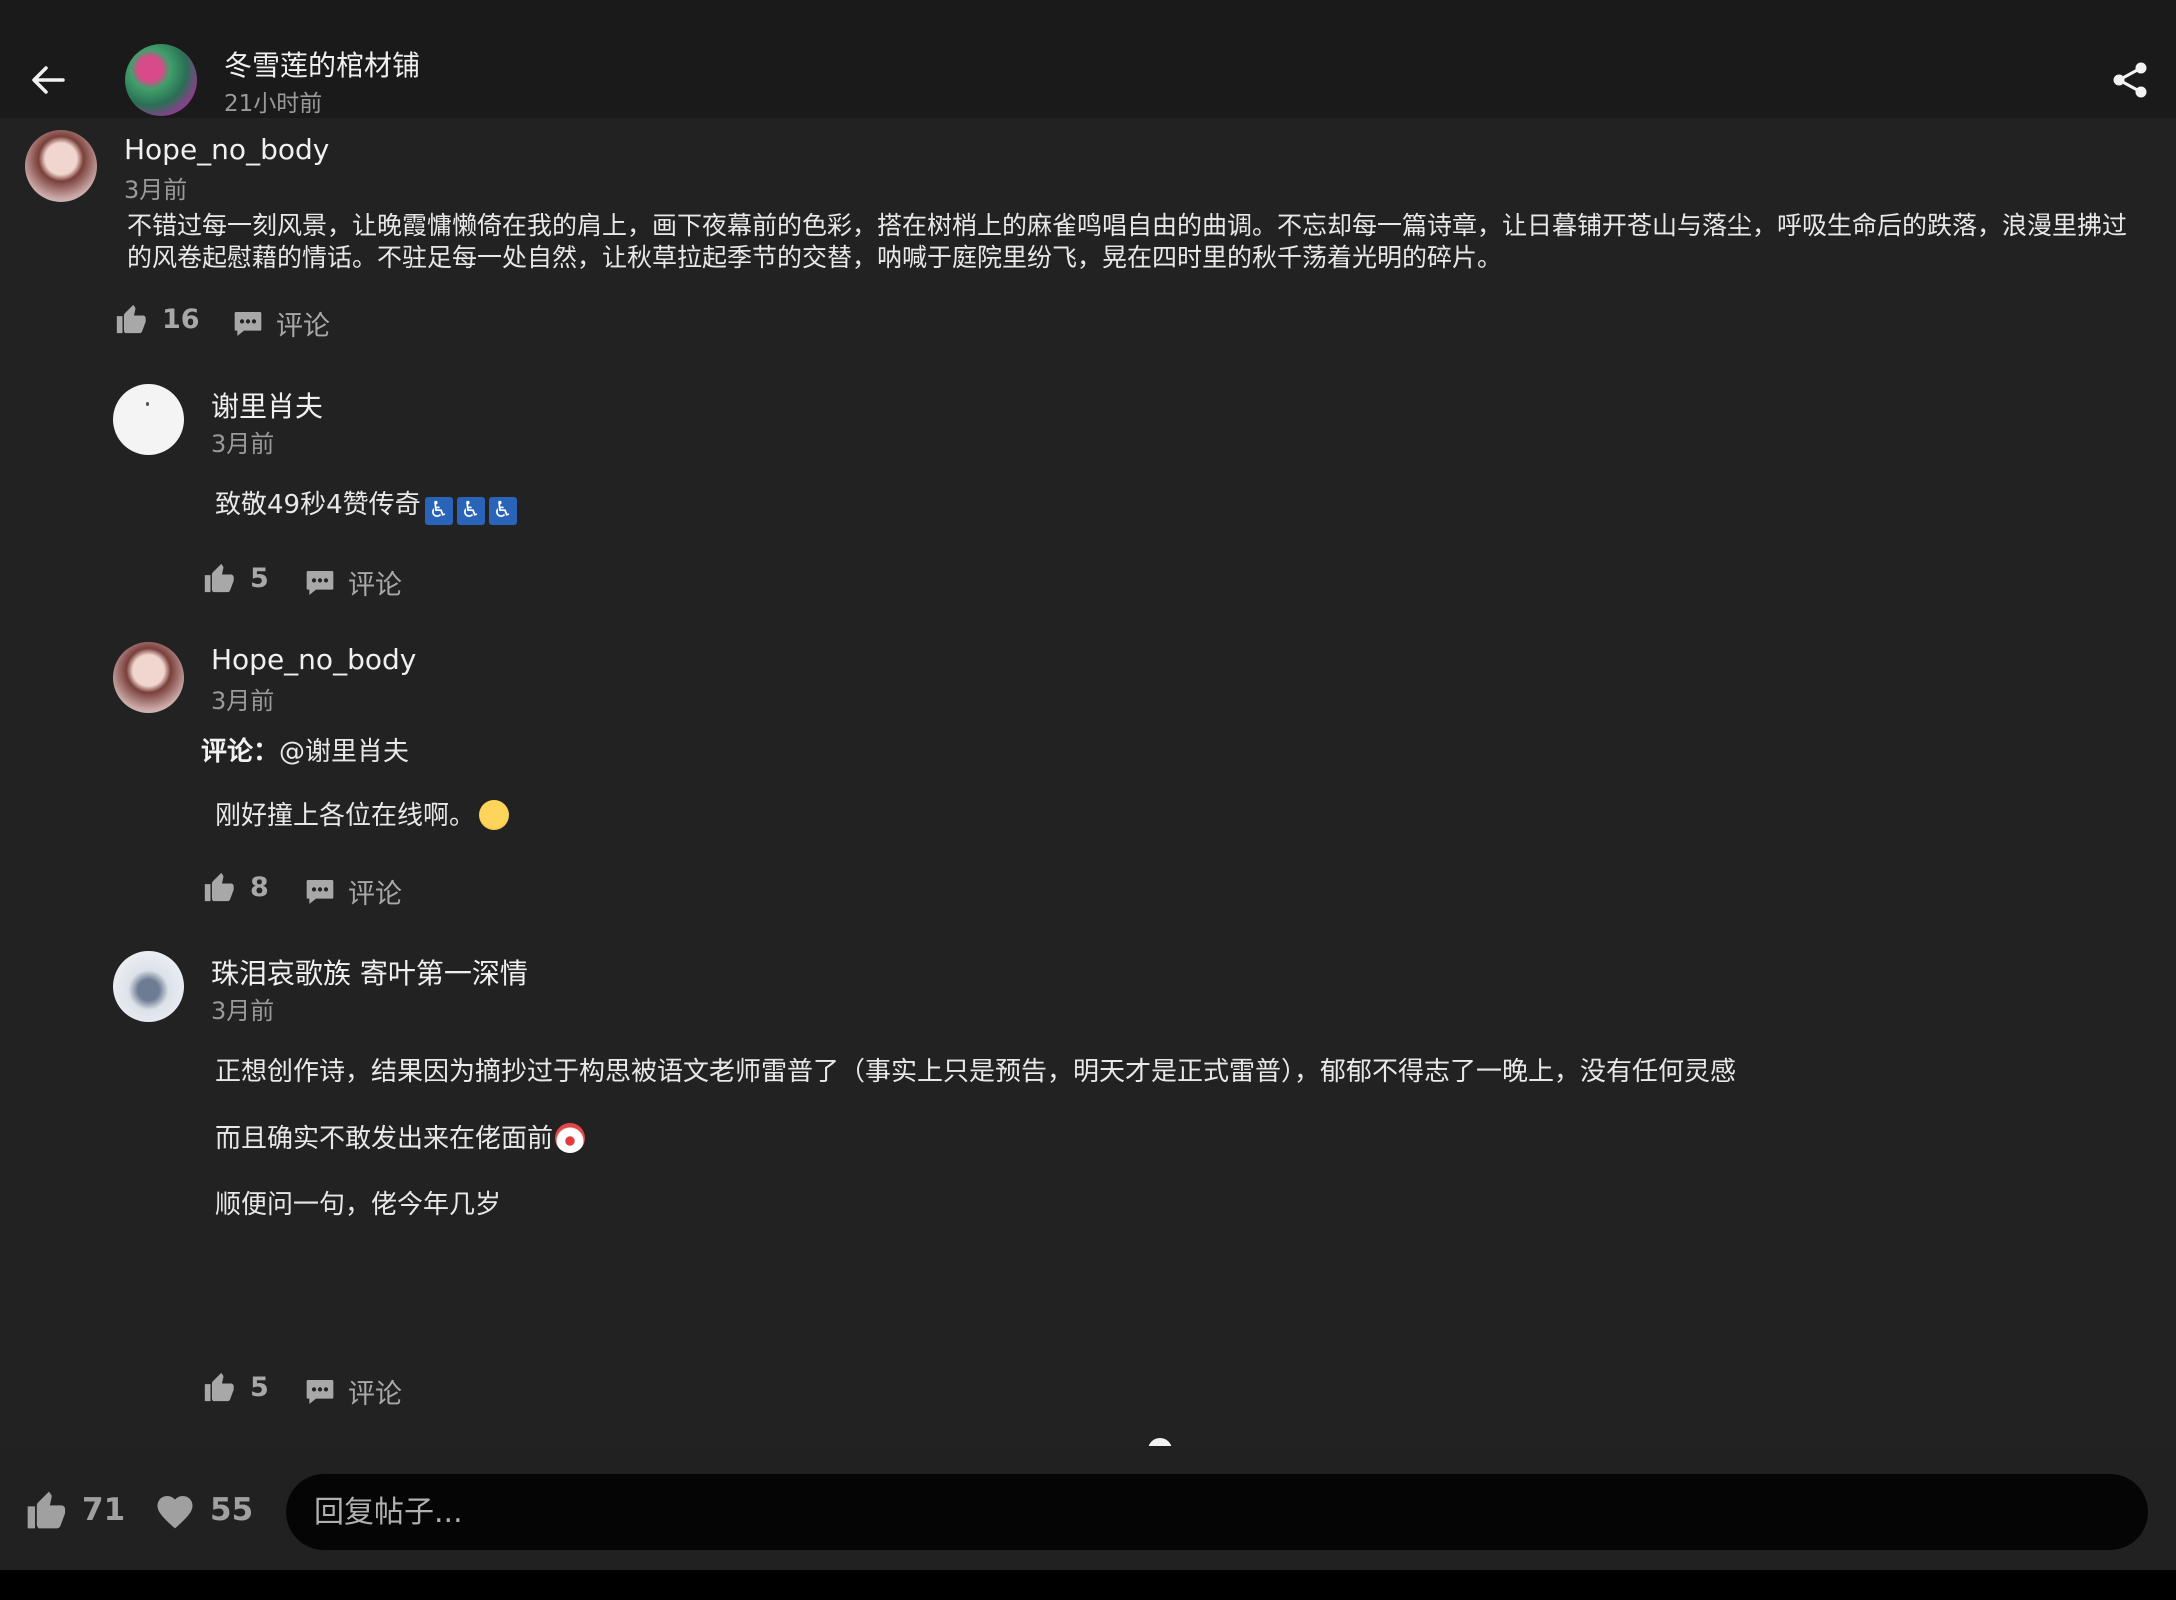 This screenshot has height=1600, width=2176. What do you see at coordinates (259, 887) in the screenshot?
I see `like-count: 8` at bounding box center [259, 887].